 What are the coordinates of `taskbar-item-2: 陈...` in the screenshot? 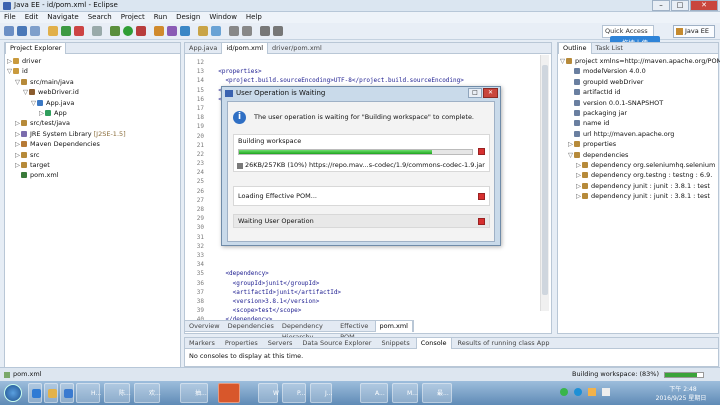 It's located at (117, 393).